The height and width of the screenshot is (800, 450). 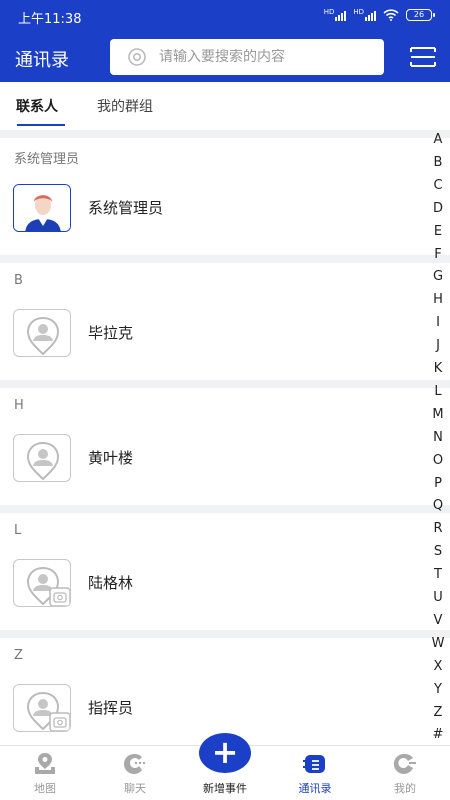 What do you see at coordinates (391, 15) in the screenshot?
I see `wifi-icon` at bounding box center [391, 15].